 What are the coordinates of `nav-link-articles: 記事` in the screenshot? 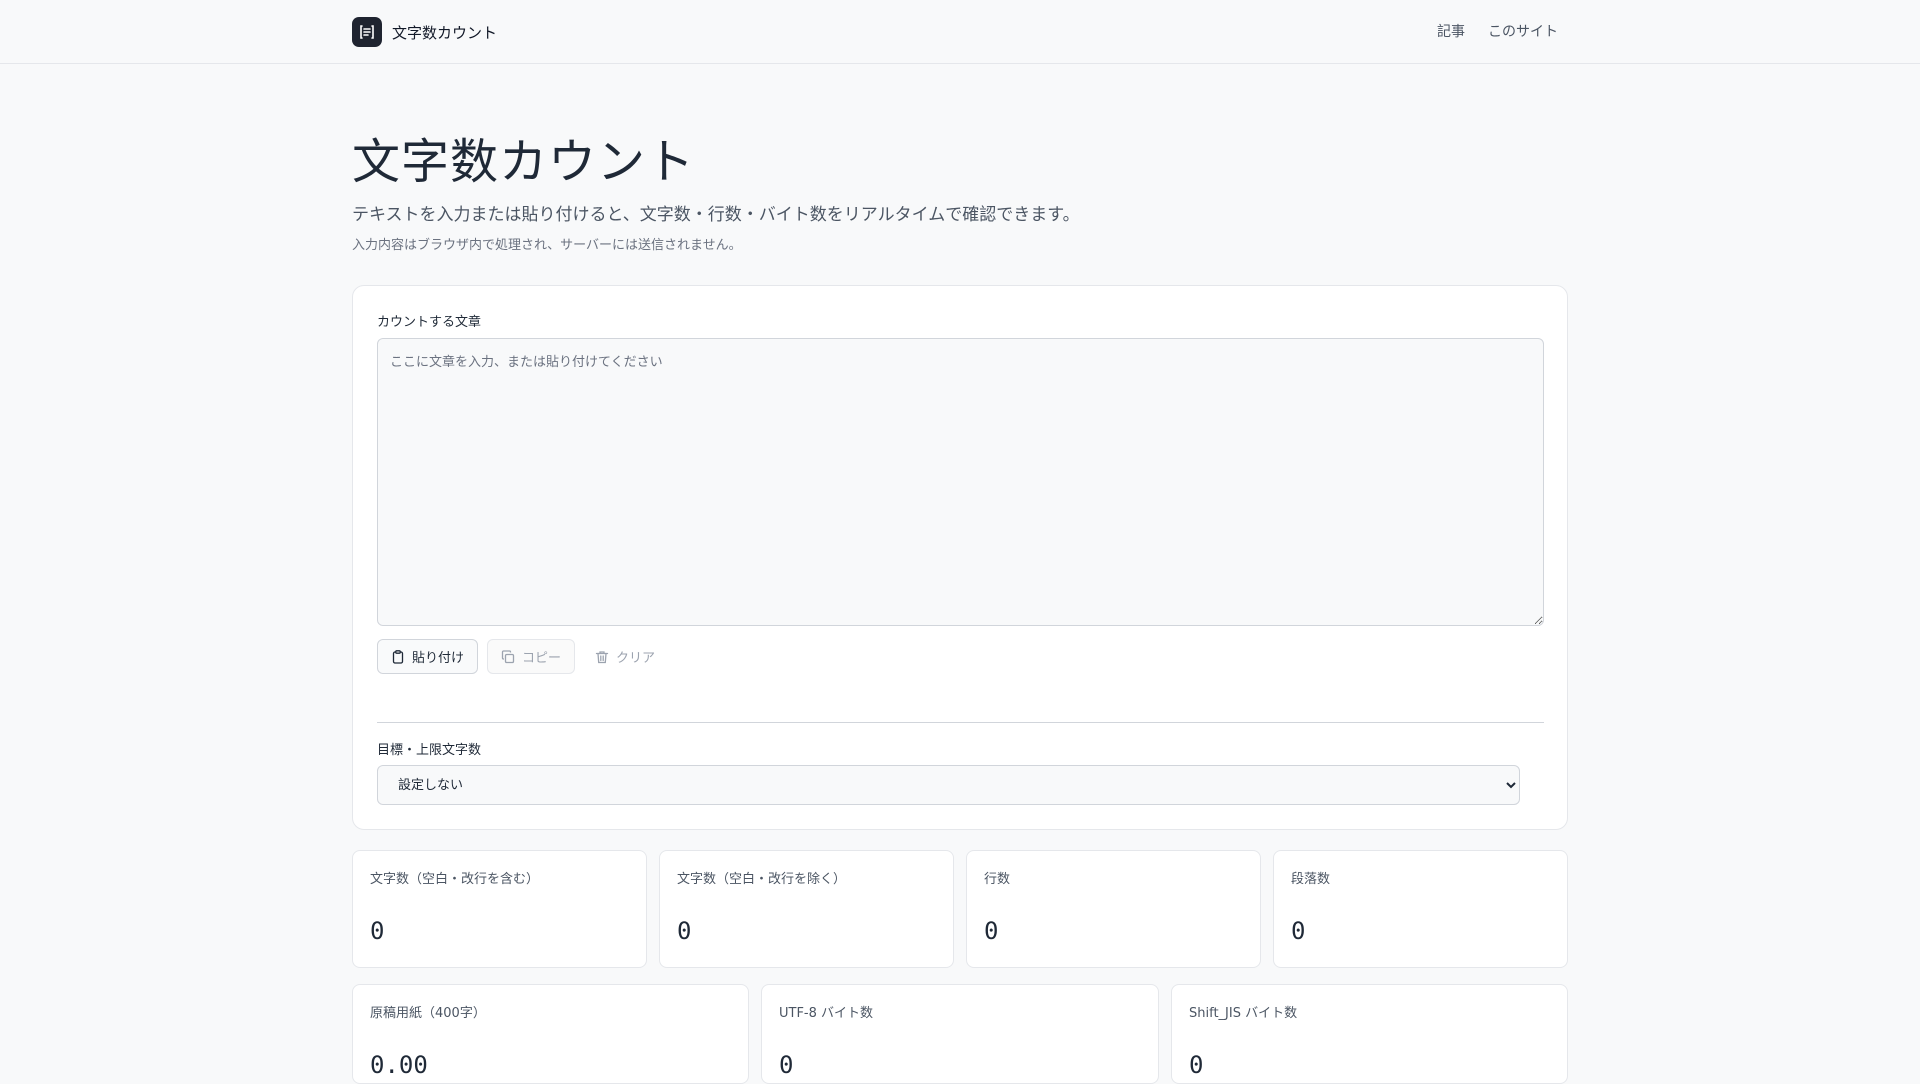 It's located at (1451, 31).